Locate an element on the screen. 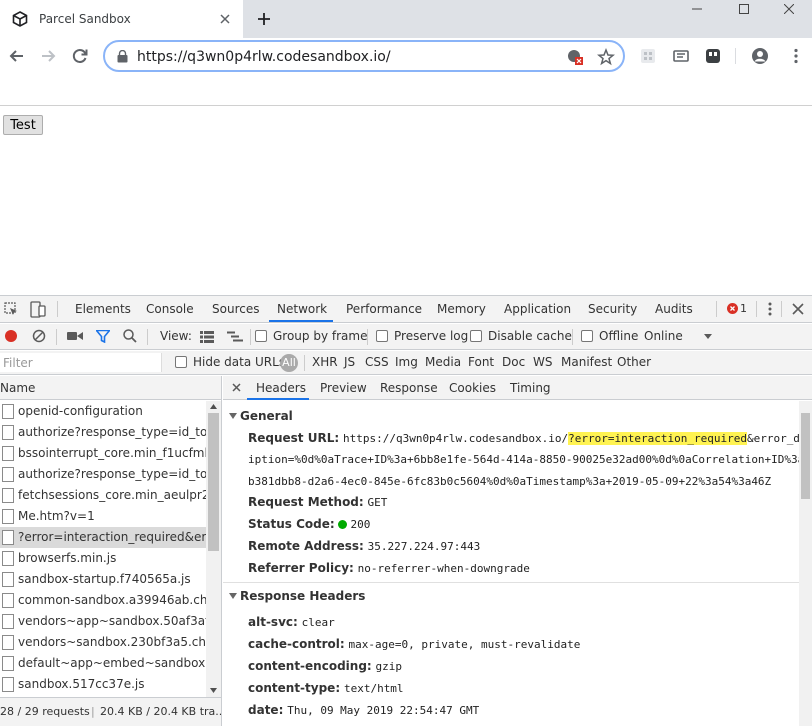 Image resolution: width=812 pixels, height=726 pixels. close-window-button is located at coordinates (789, 10).